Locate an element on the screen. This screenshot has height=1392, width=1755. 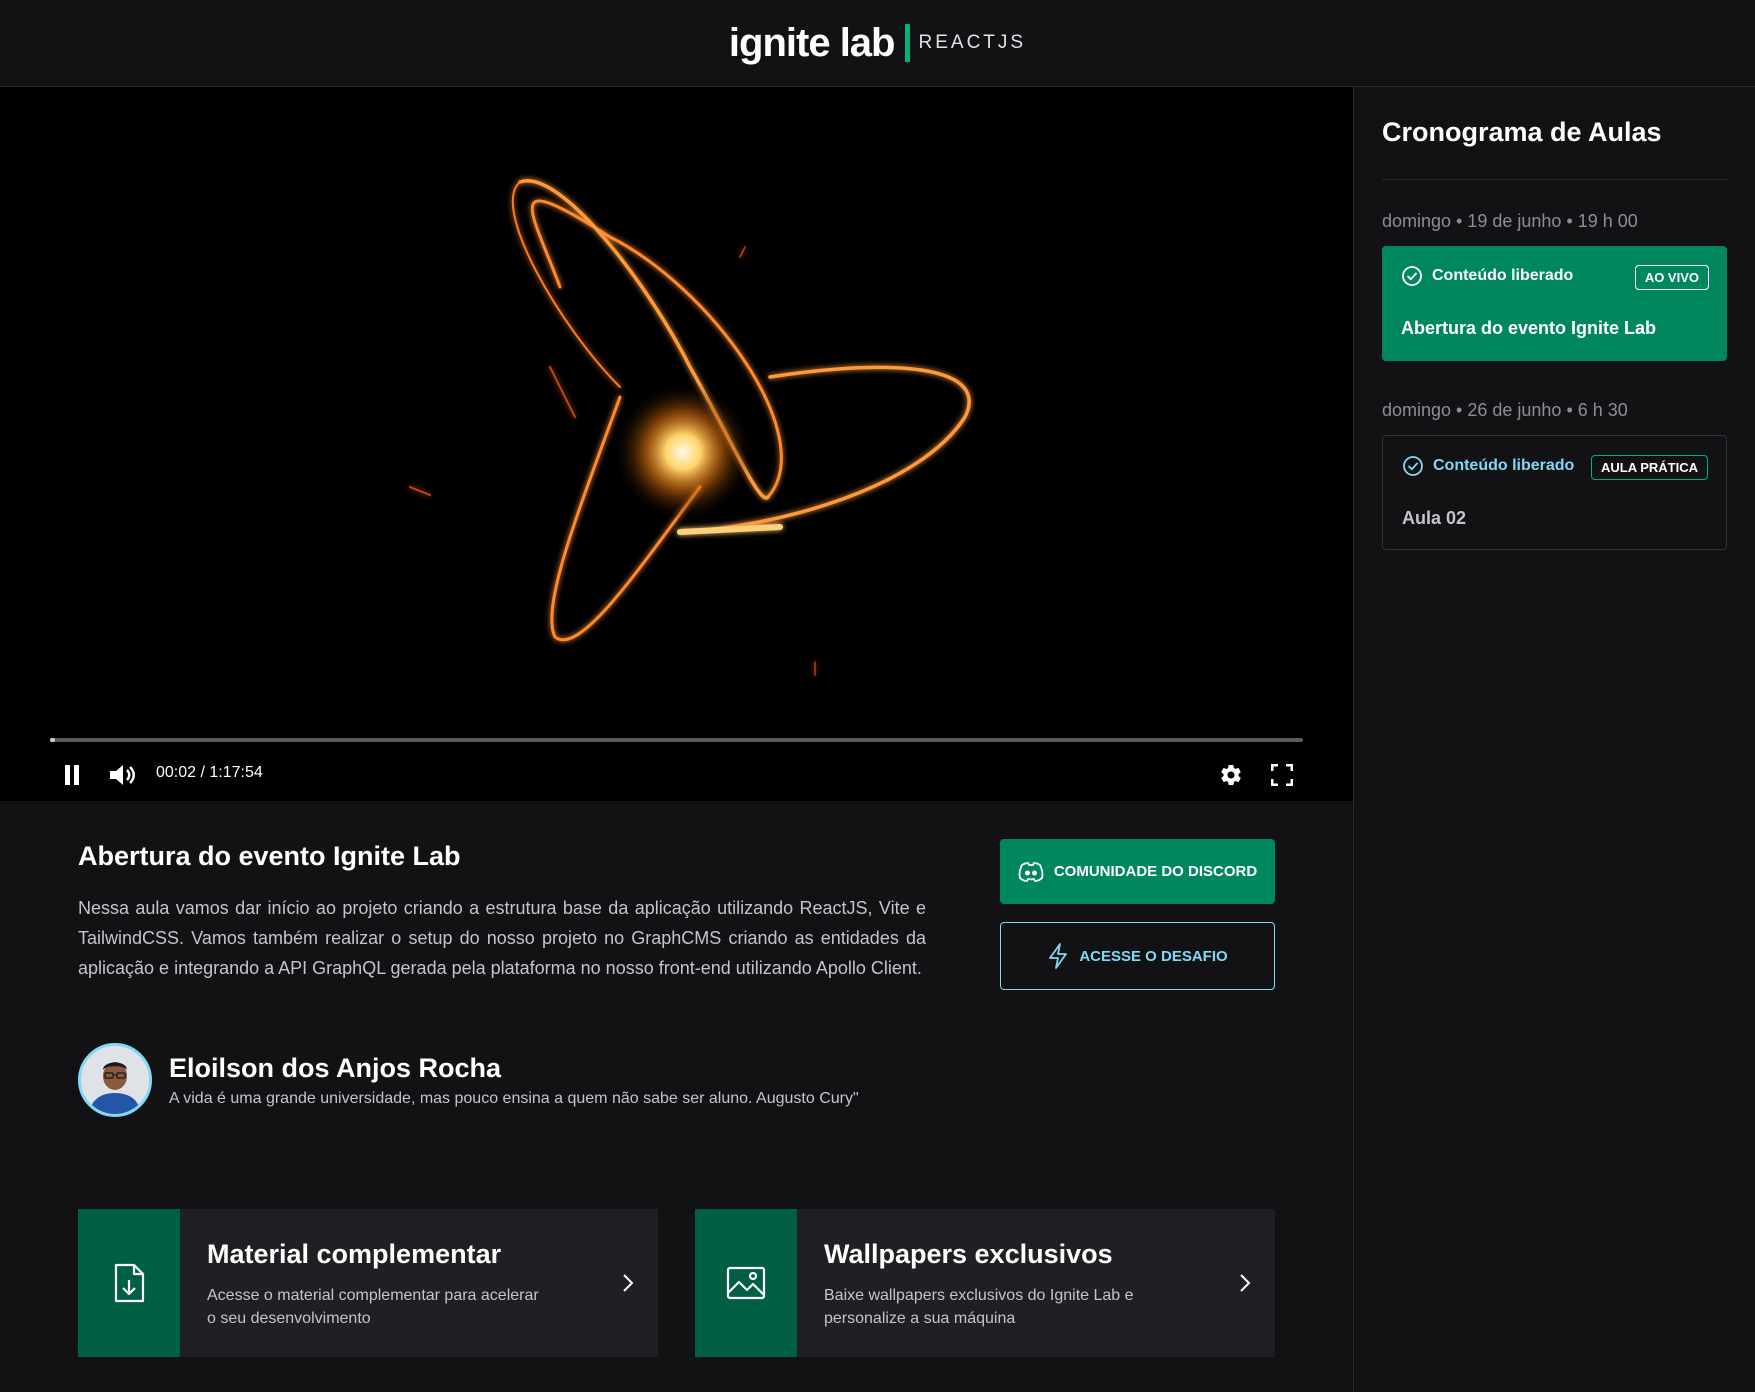
challenge-button: ACESSE O DESAFIO is located at coordinates (1137, 956).